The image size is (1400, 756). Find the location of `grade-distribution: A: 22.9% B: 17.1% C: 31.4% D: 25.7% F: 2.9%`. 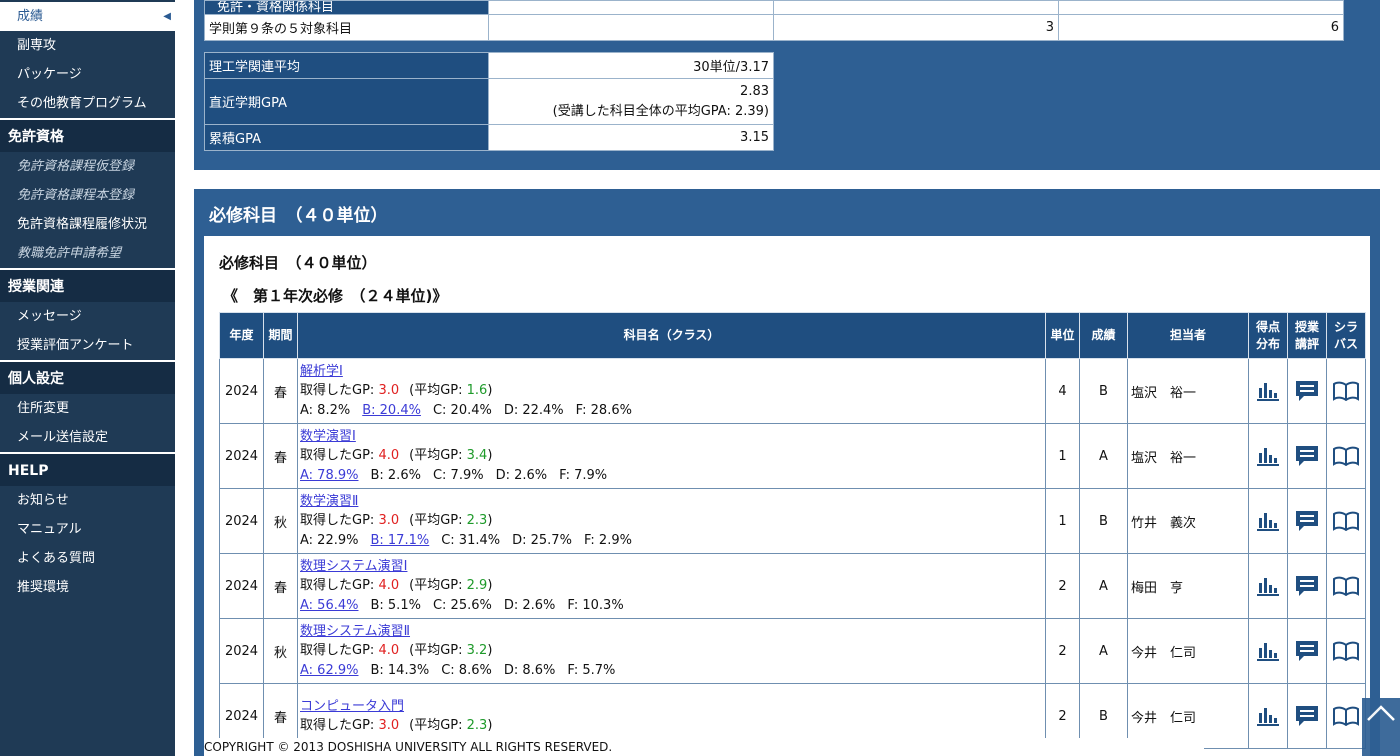

grade-distribution: A: 22.9% B: 17.1% C: 31.4% D: 25.7% F: 2.9% is located at coordinates (672, 541).